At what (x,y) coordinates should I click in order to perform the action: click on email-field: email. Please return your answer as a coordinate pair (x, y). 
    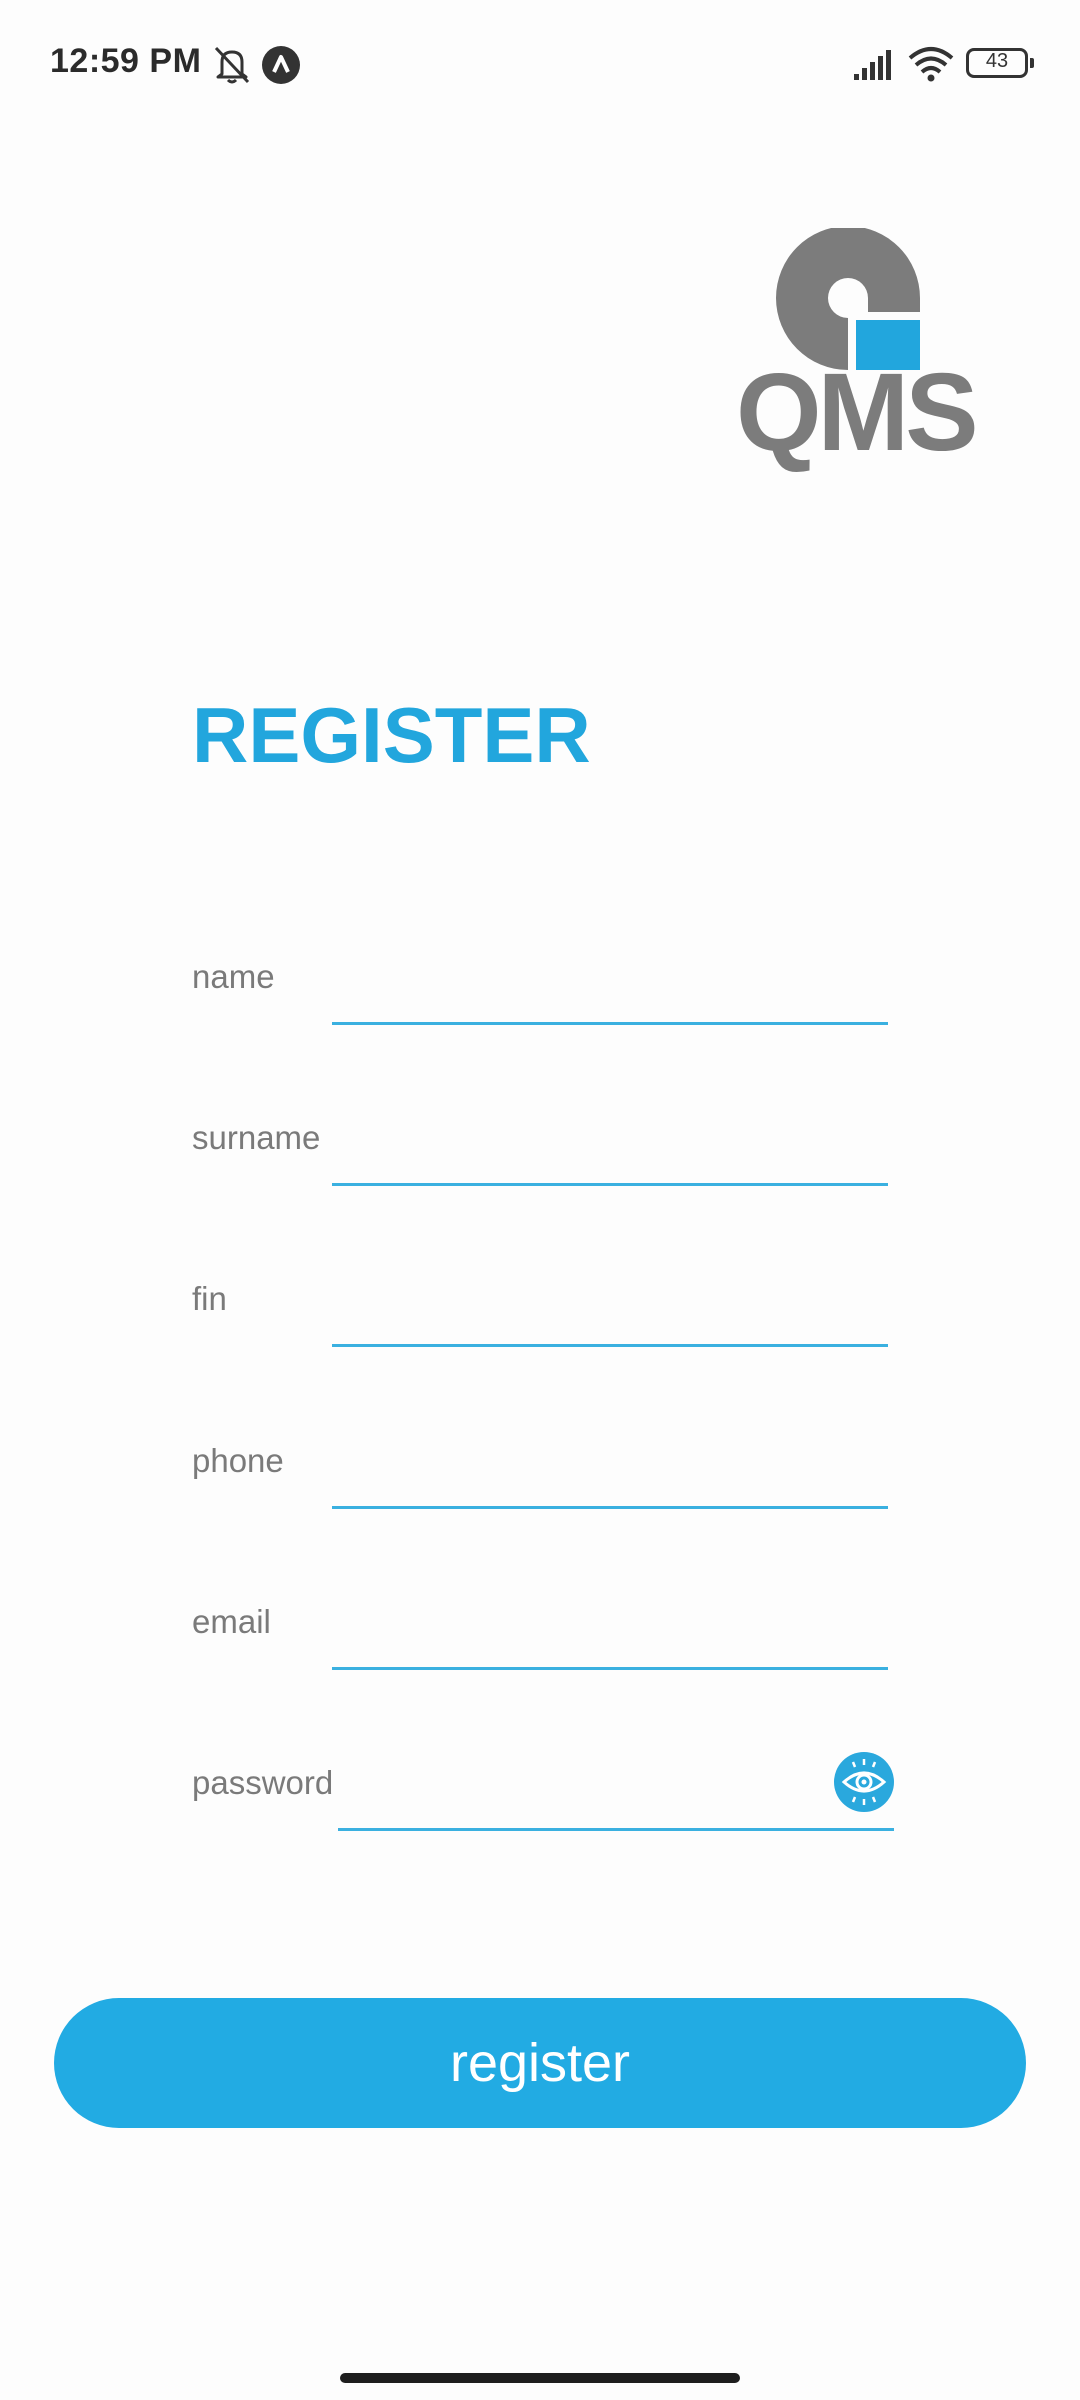
    Looking at the image, I should click on (542, 1658).